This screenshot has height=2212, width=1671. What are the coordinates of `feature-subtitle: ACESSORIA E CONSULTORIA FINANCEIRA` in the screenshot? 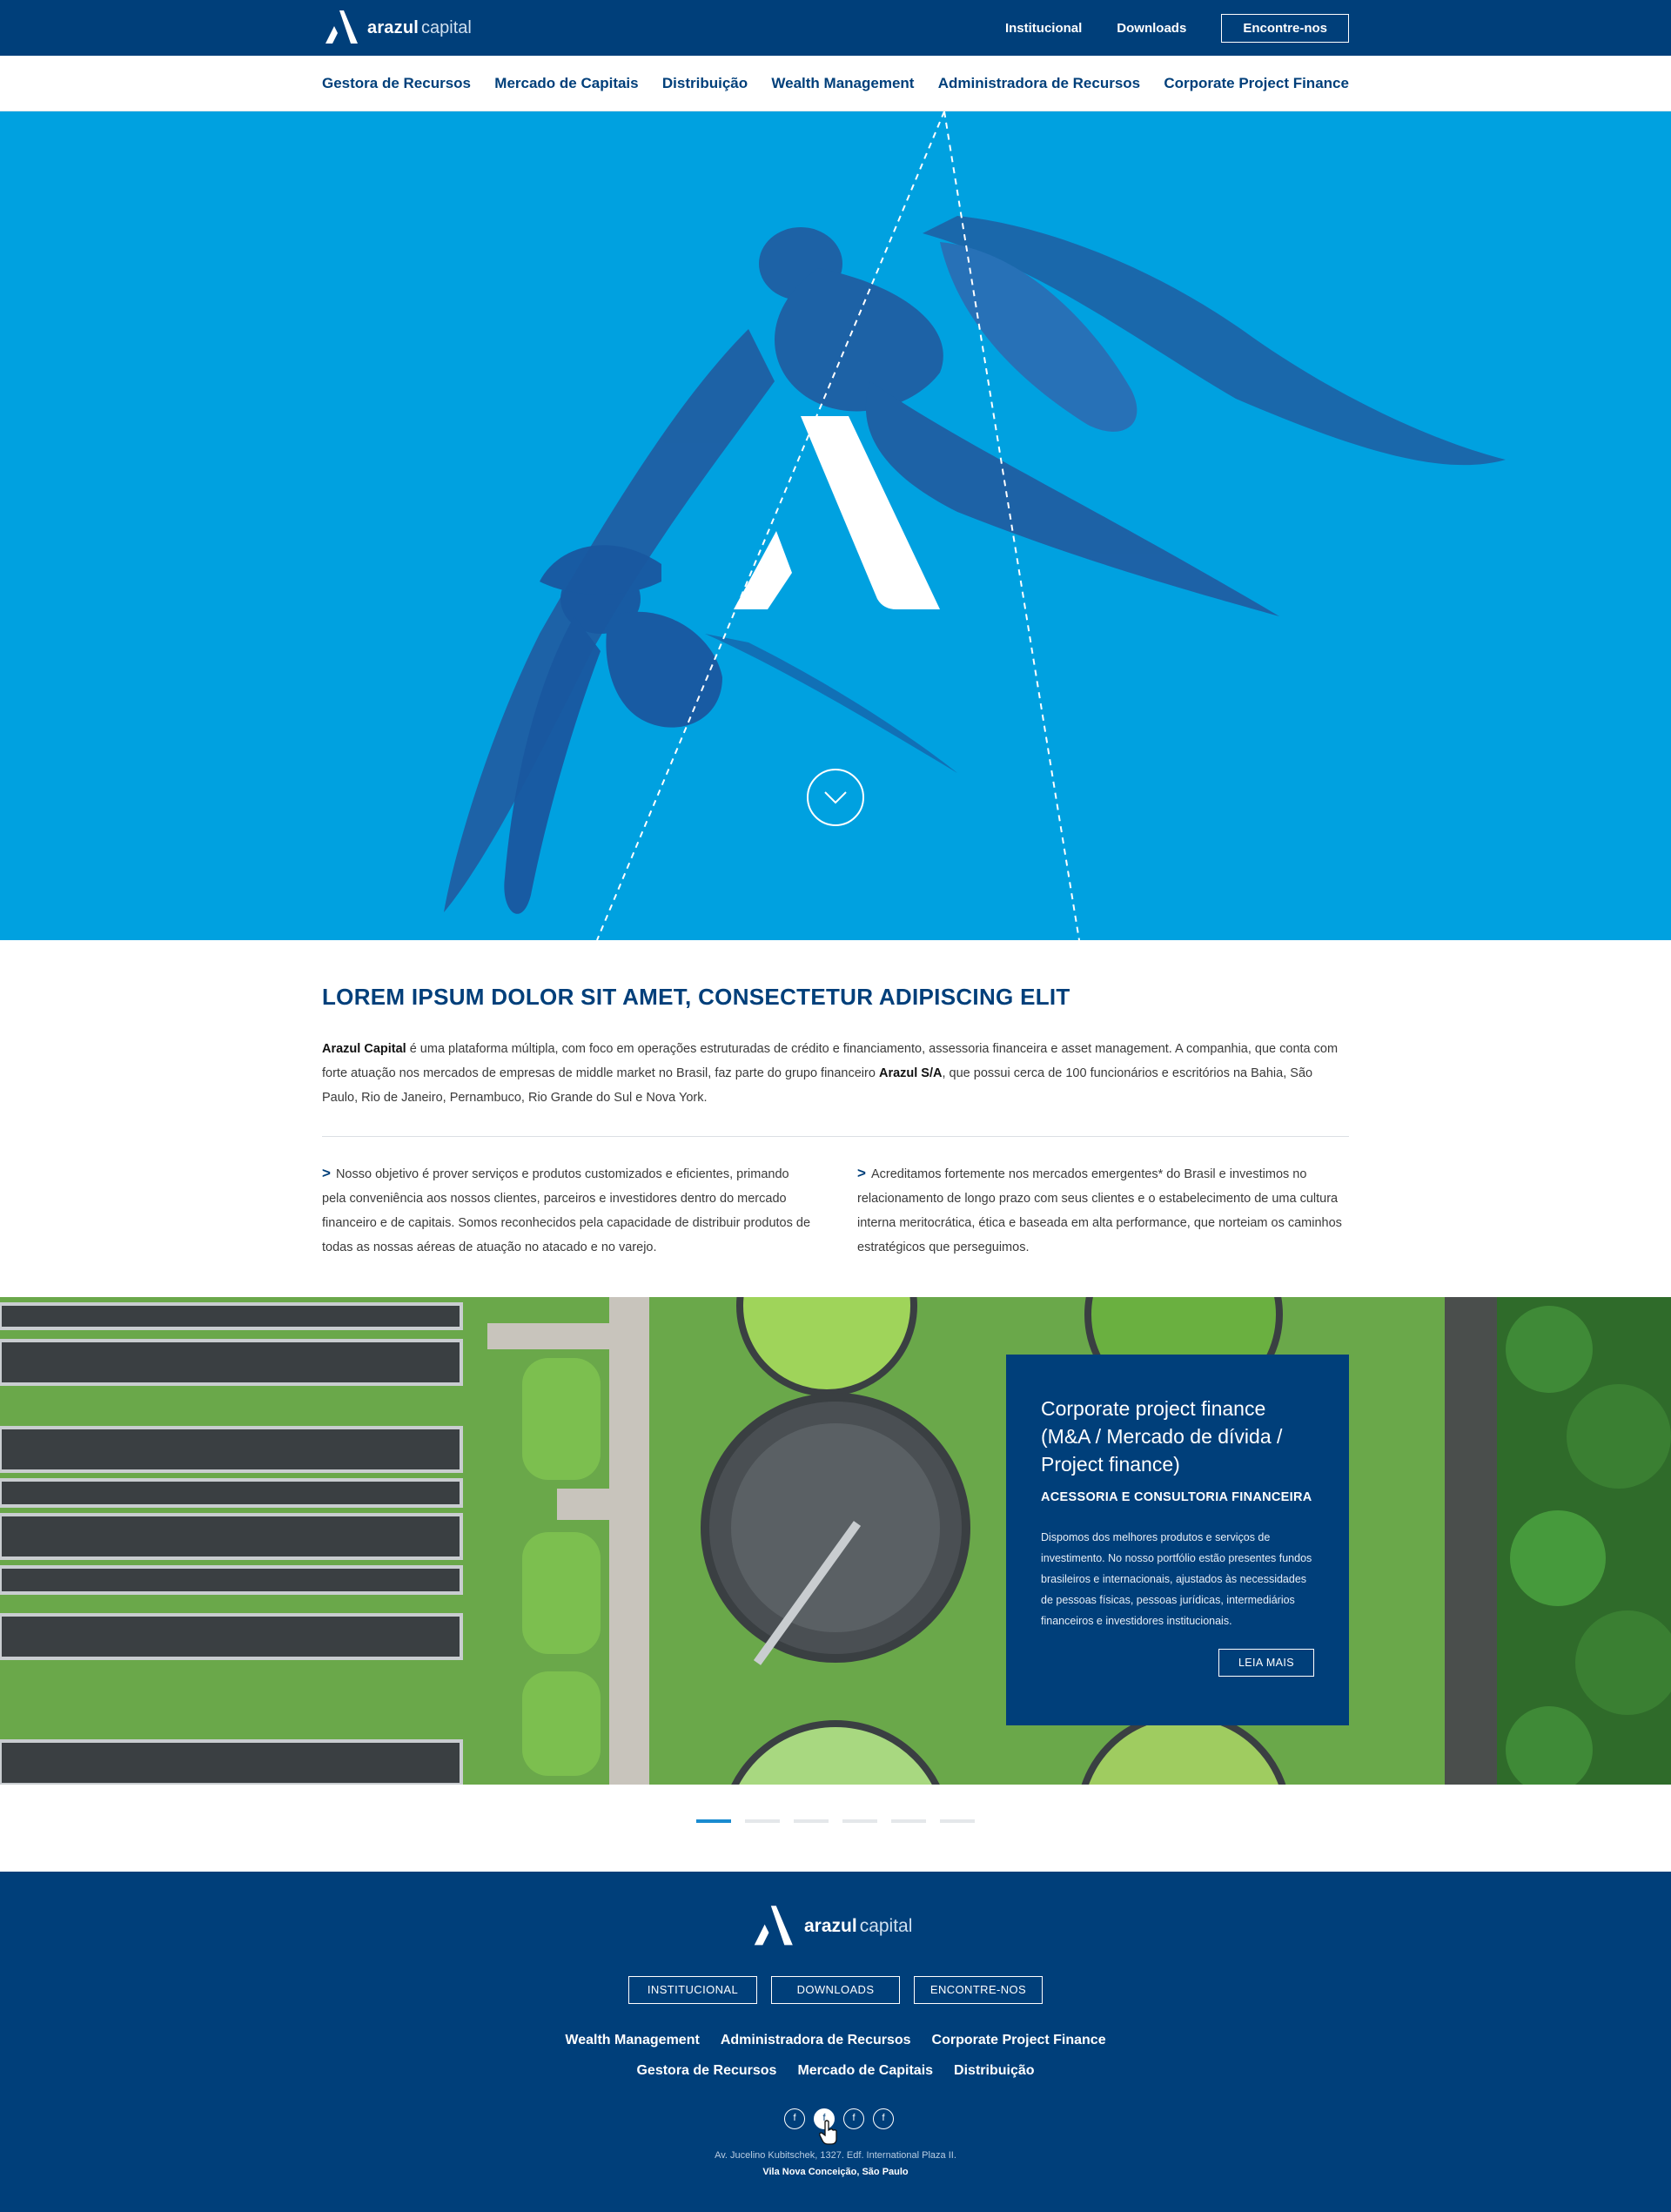 It's located at (1177, 1497).